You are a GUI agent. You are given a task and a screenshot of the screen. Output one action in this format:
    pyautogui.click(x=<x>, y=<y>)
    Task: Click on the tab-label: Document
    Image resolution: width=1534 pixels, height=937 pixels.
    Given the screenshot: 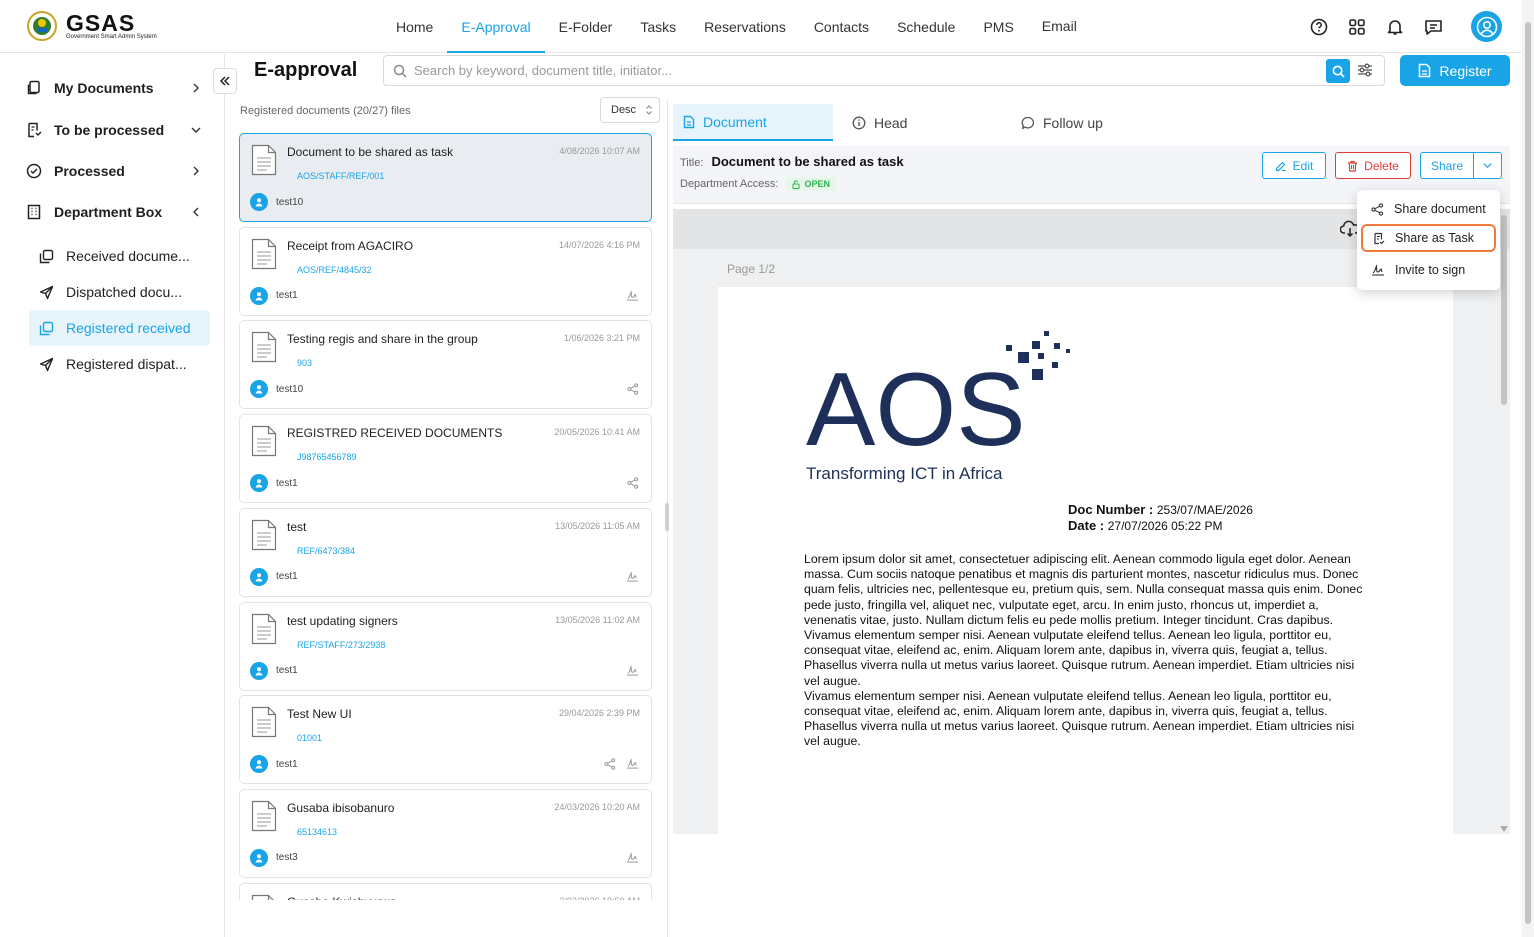 What is the action you would take?
    pyautogui.click(x=735, y=121)
    